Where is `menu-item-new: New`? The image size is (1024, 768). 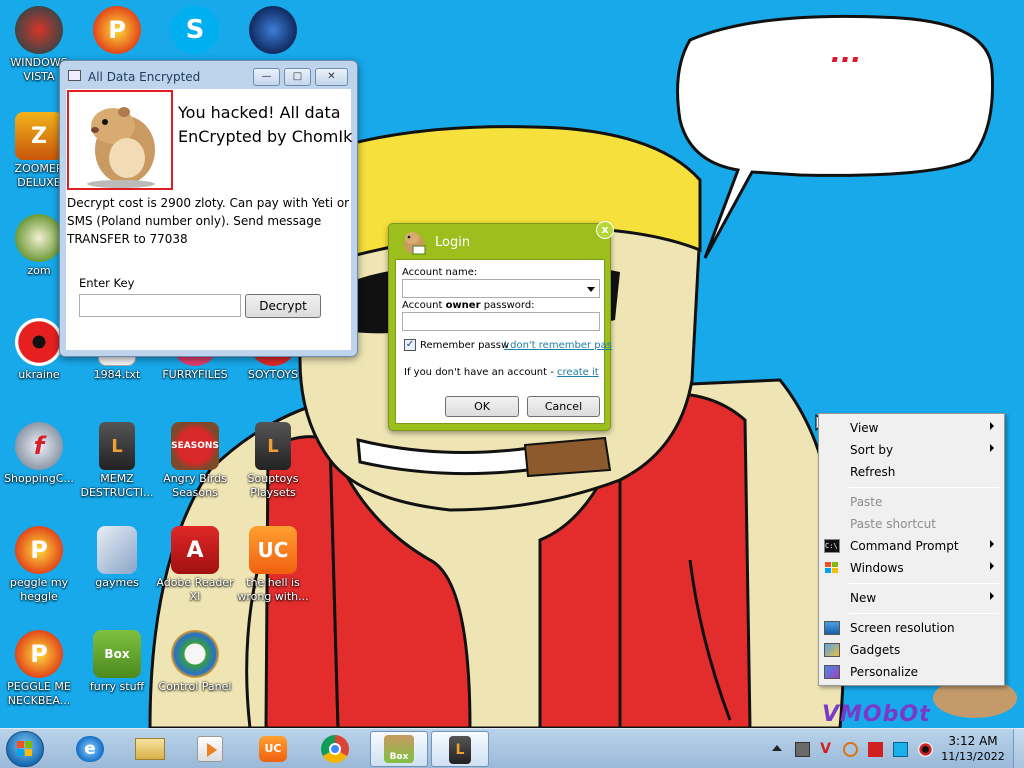
menu-item-new: New is located at coordinates (911, 598).